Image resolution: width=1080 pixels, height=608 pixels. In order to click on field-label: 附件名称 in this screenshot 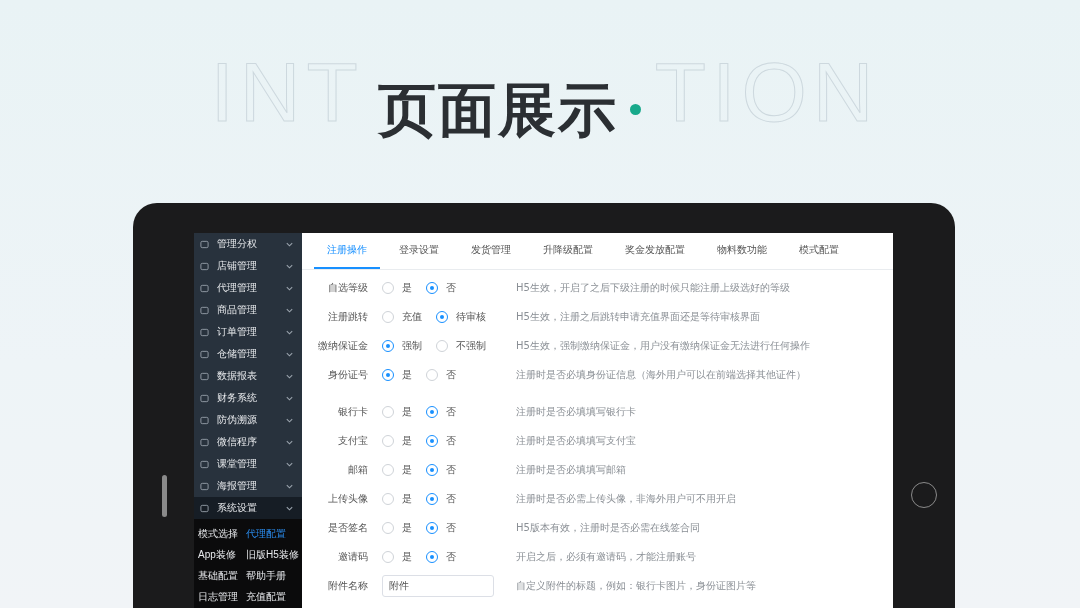, I will do `click(347, 585)`.